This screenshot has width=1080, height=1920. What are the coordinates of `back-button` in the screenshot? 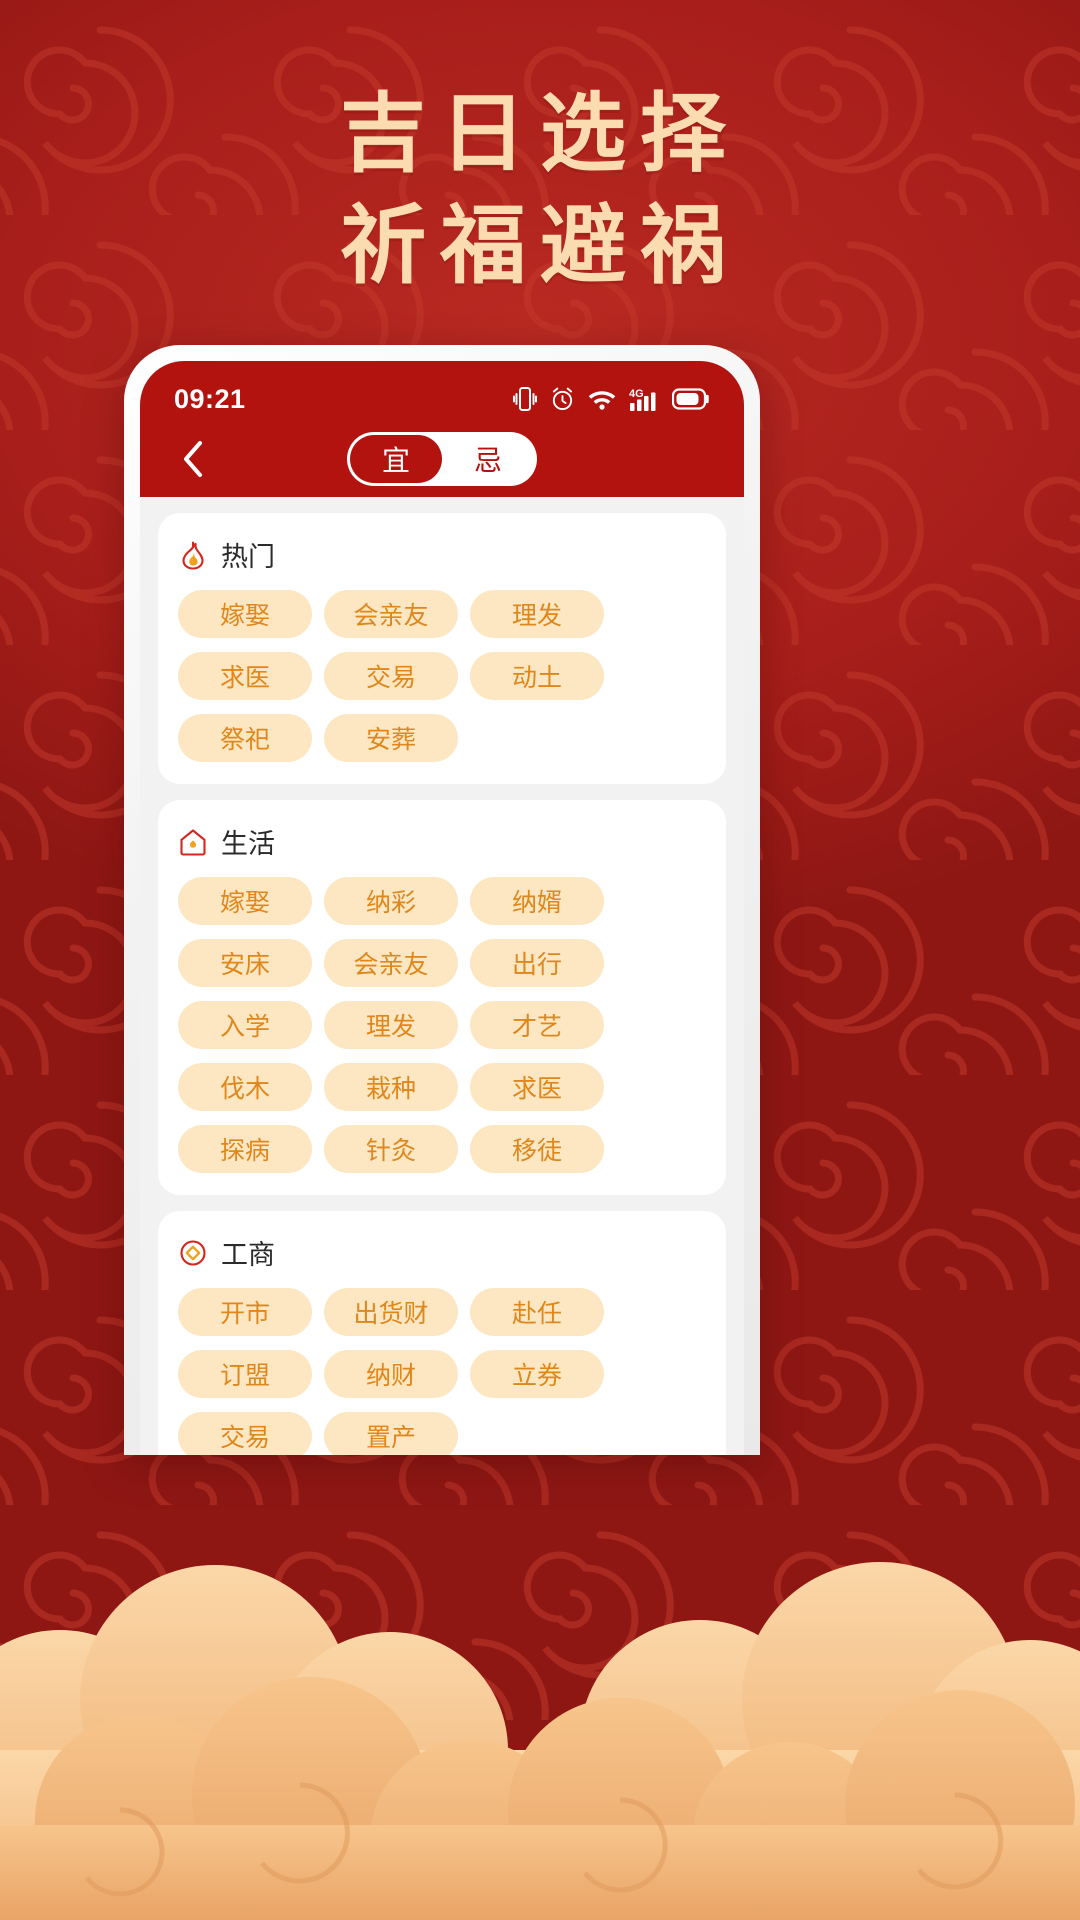 It's located at (193, 459).